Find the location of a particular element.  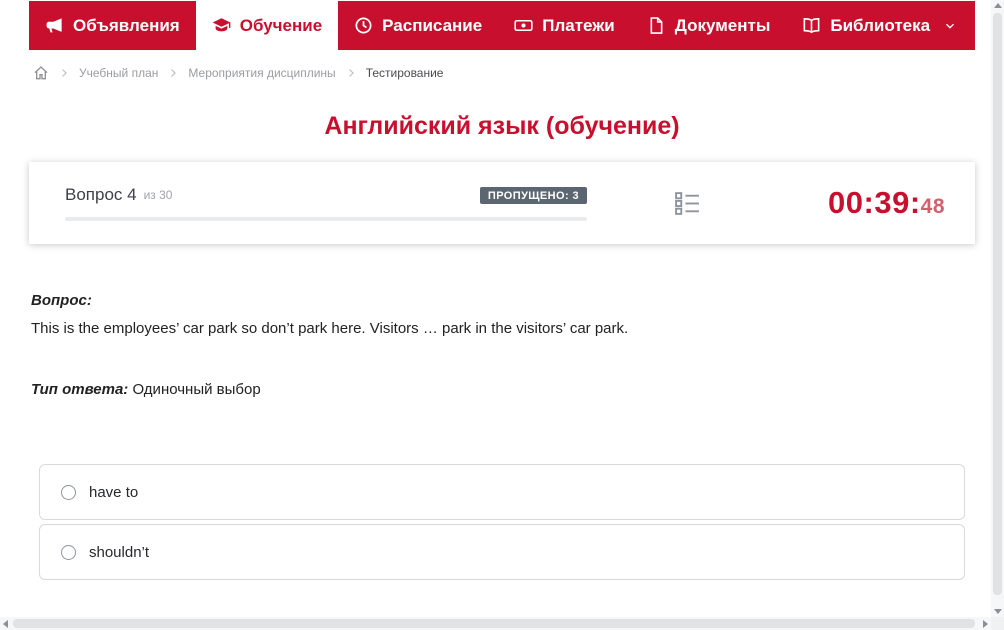

nav-item-label: Расписание is located at coordinates (432, 25).